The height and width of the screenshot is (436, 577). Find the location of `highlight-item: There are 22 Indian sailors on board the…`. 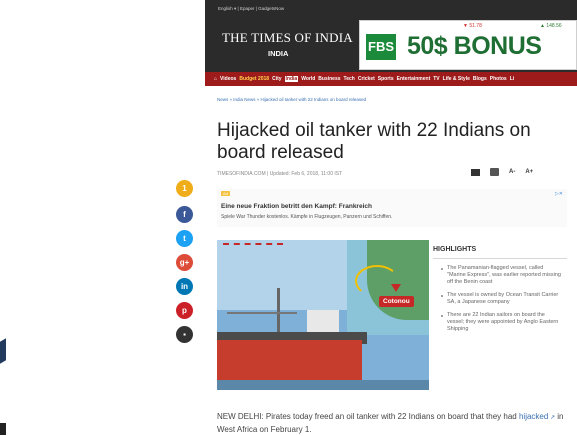

highlight-item: There are 22 Indian sailors on board the… is located at coordinates (501, 322).